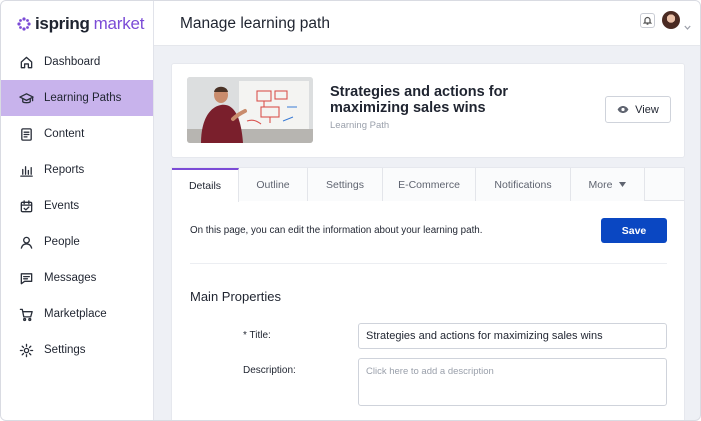 The image size is (701, 421). What do you see at coordinates (360, 125) in the screenshot?
I see `course-type: Learning Path` at bounding box center [360, 125].